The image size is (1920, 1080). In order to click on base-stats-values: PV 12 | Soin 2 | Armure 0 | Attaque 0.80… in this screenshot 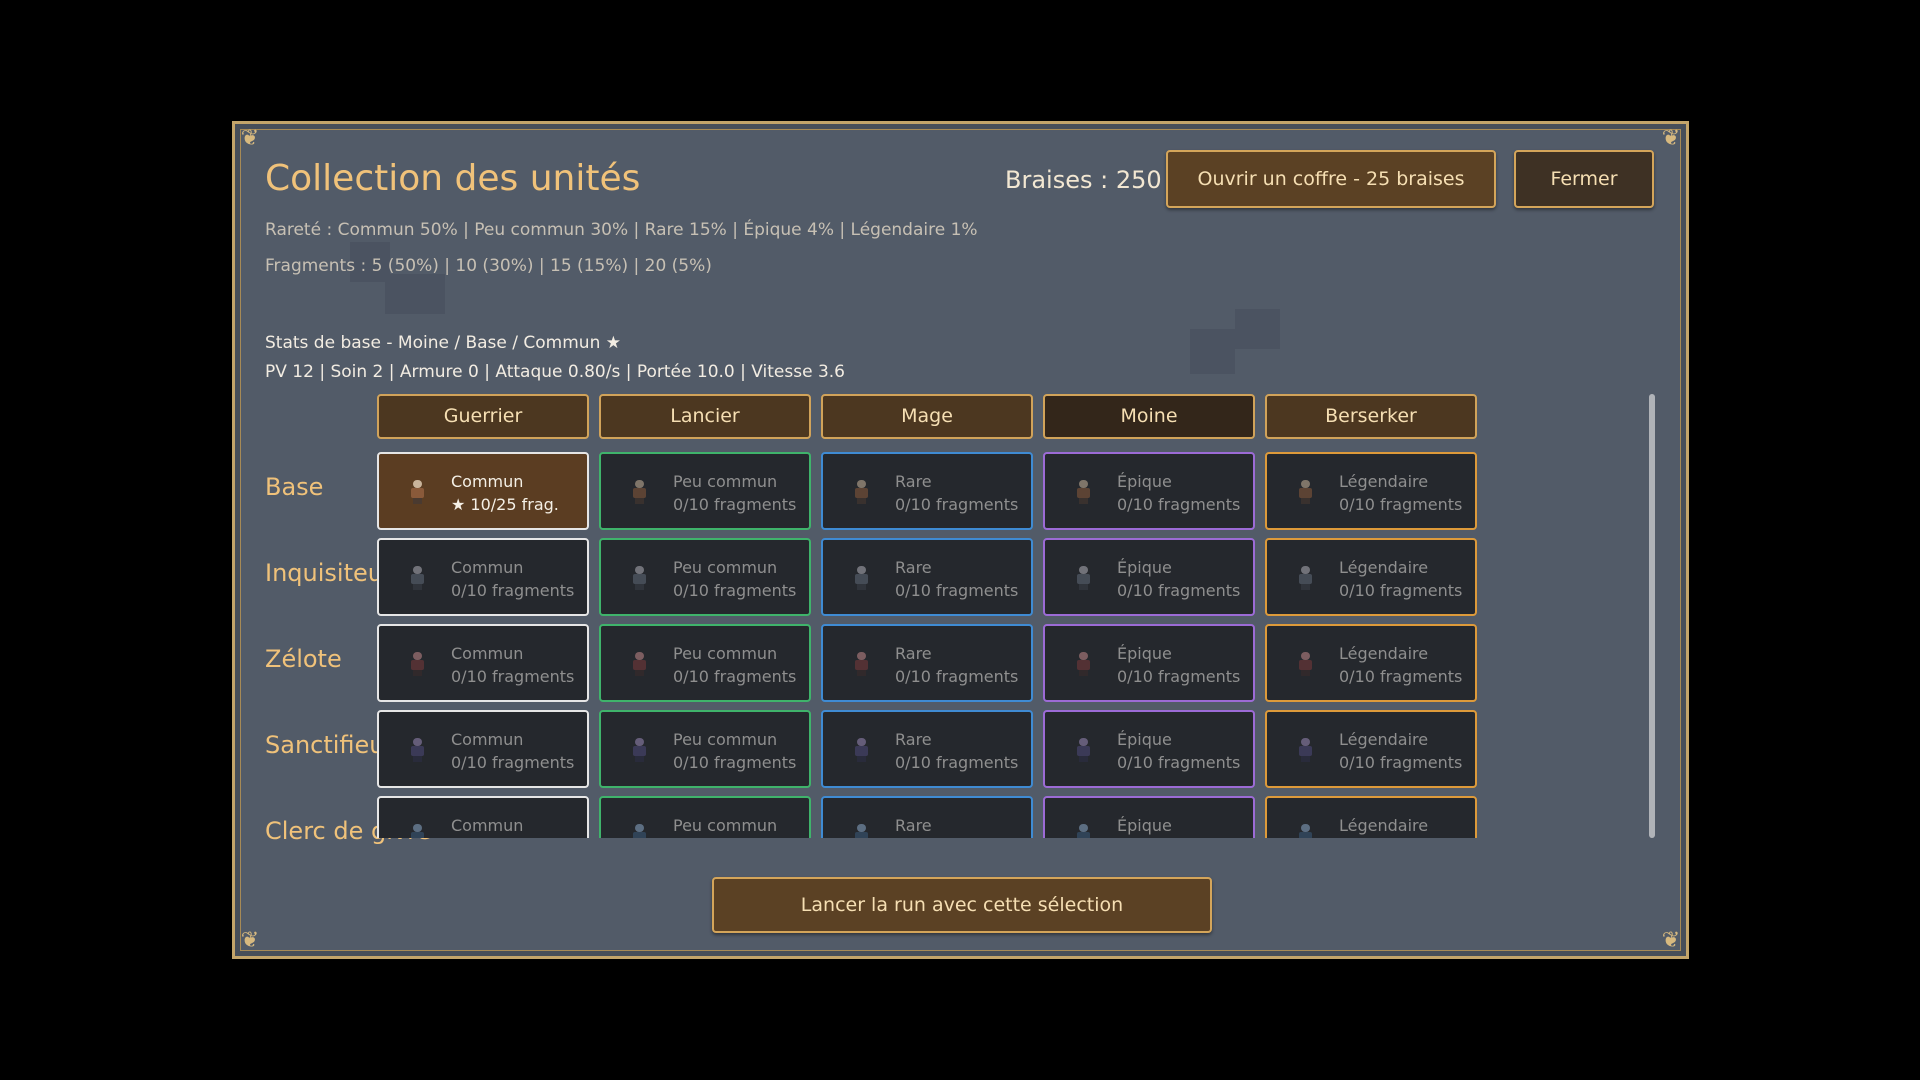, I will do `click(555, 372)`.